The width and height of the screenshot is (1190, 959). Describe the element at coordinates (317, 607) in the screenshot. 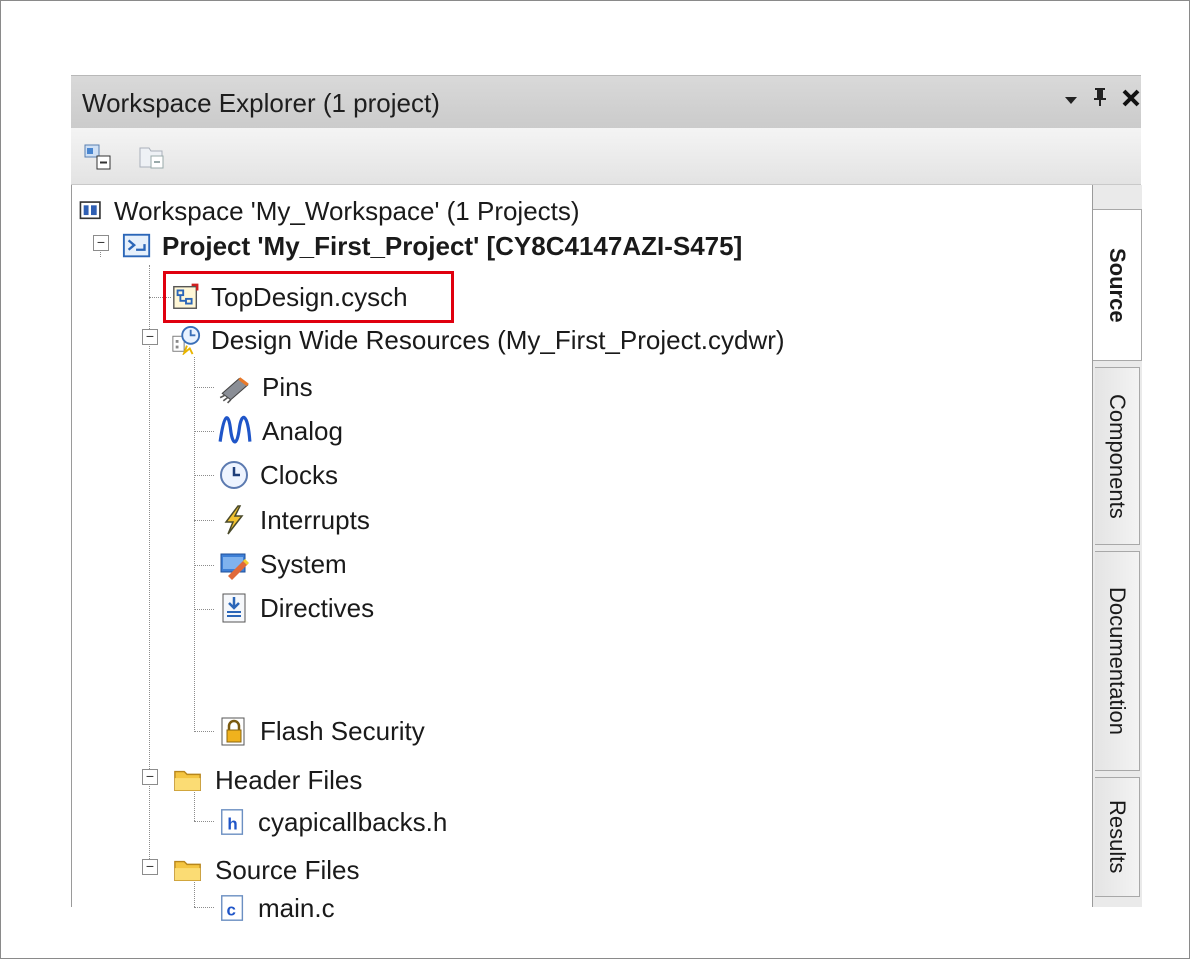

I see `directives-label: Directives` at that location.